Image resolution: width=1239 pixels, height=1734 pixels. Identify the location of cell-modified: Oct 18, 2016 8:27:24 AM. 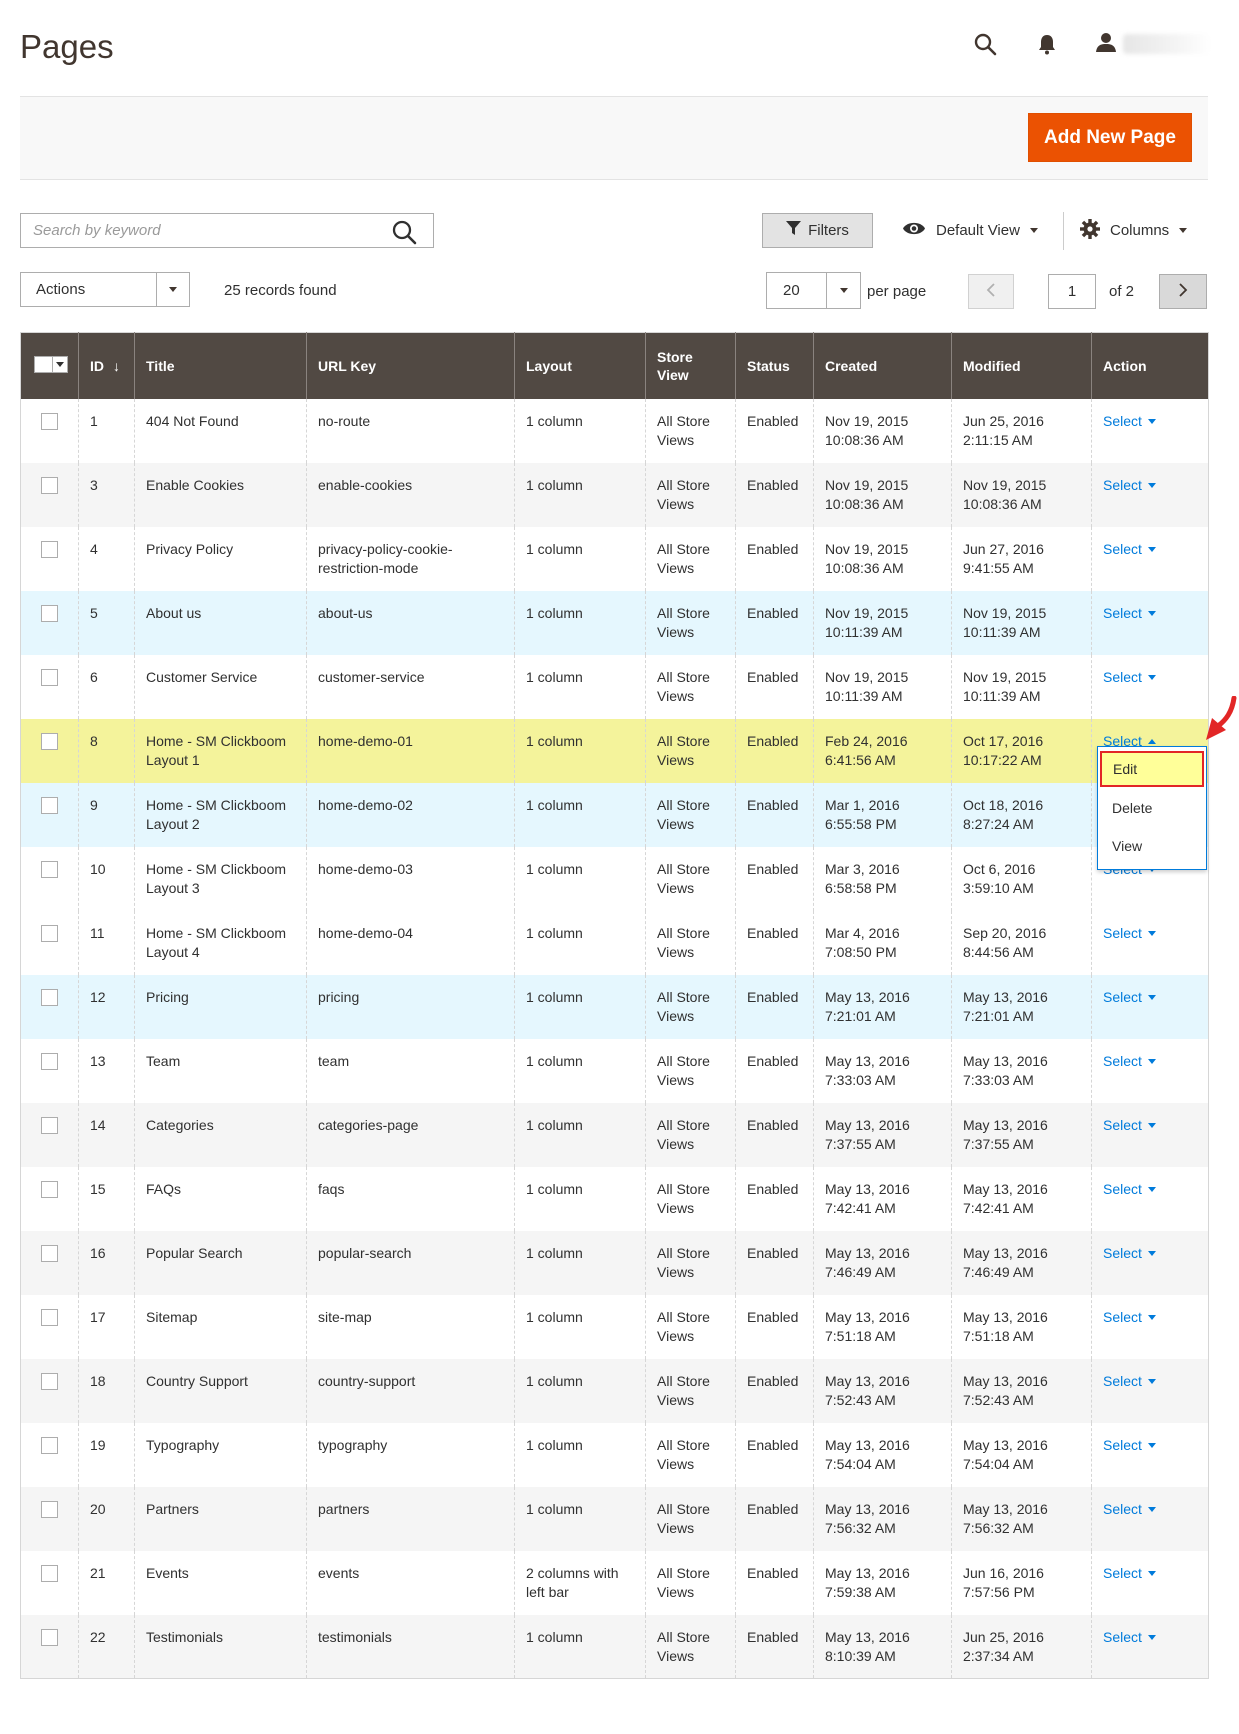
(1021, 814).